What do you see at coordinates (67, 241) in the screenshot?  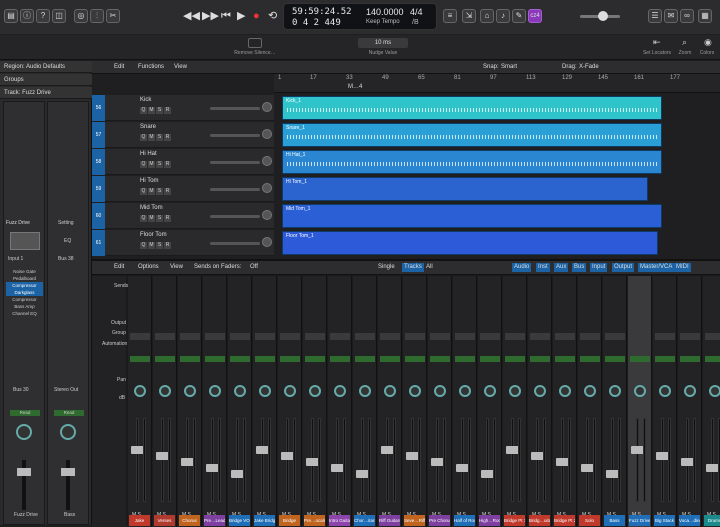 I see `eq-label-right: EQ` at bounding box center [67, 241].